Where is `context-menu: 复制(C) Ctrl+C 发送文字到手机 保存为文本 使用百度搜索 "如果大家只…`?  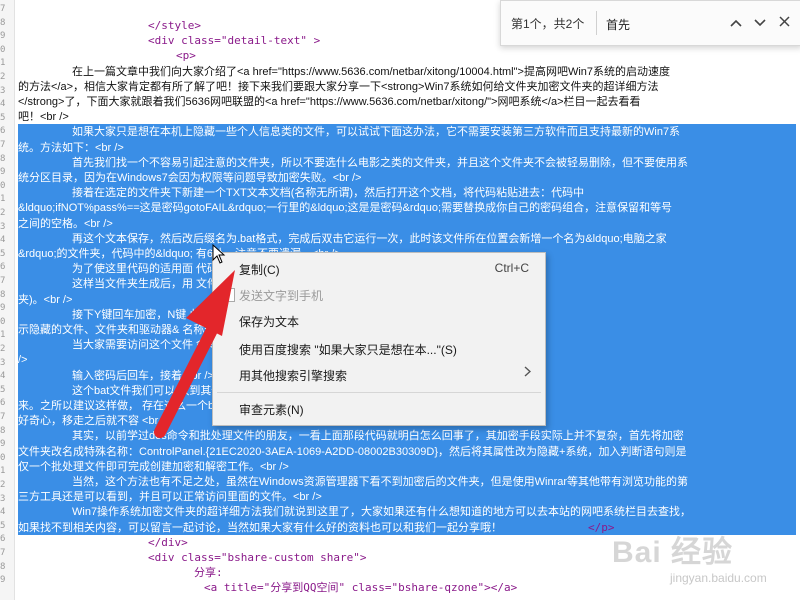 context-menu: 复制(C) Ctrl+C 发送文字到手机 保存为文本 使用百度搜索 "如果大家只… is located at coordinates (379, 339).